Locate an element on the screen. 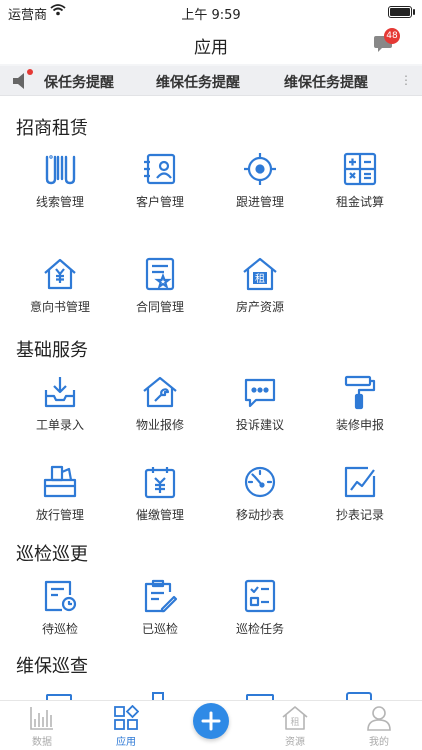  tab-apps: 应用 is located at coordinates (126, 725).